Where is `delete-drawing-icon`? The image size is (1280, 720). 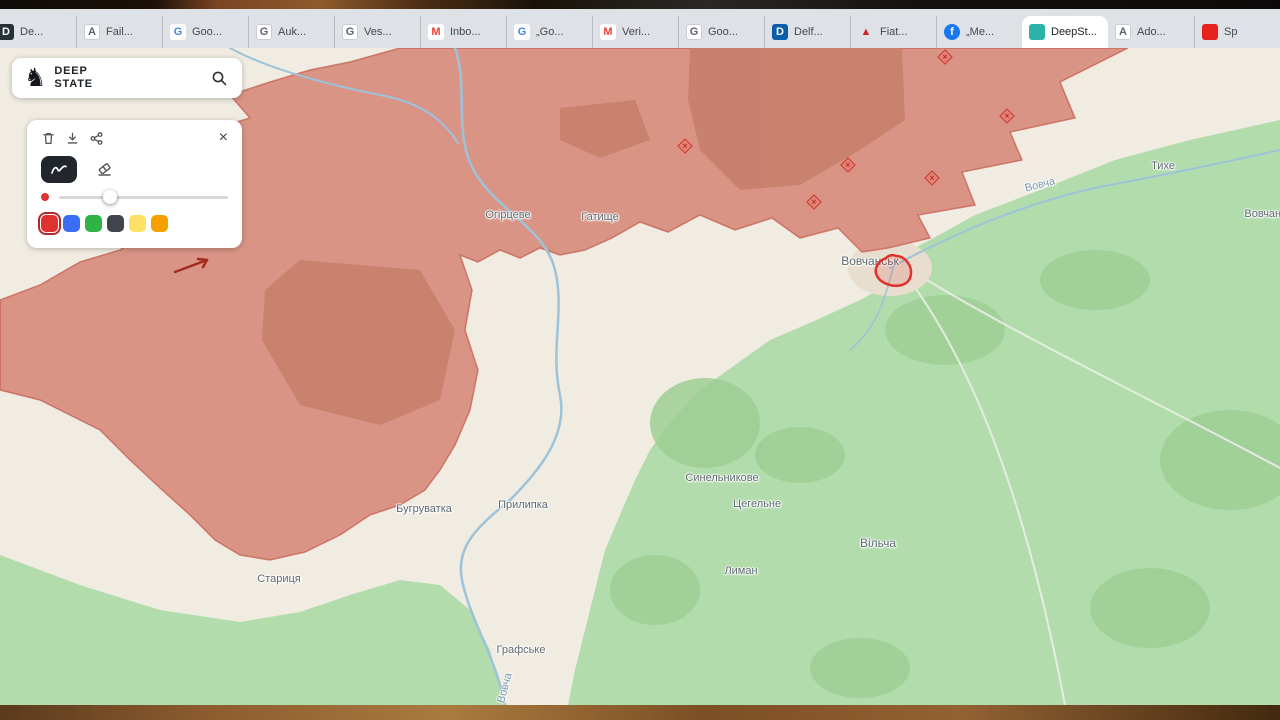
delete-drawing-icon is located at coordinates (48, 138).